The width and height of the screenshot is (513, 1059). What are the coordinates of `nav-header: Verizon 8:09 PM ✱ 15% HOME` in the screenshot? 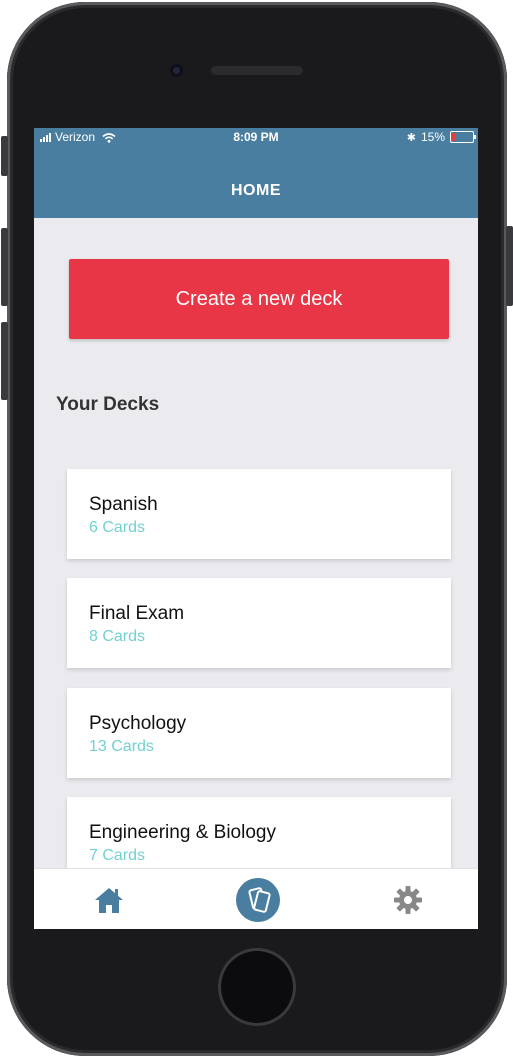 It's located at (256, 173).